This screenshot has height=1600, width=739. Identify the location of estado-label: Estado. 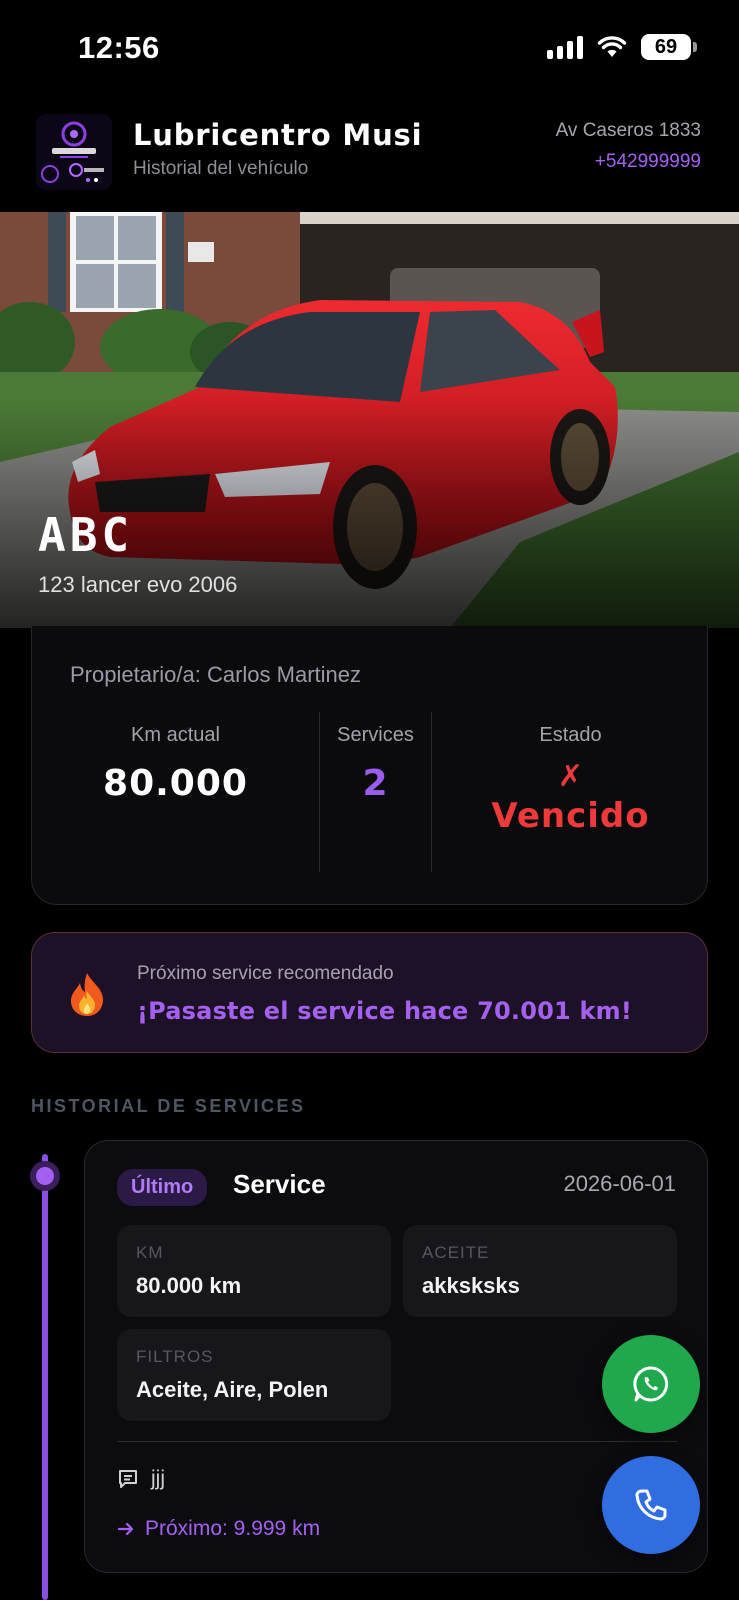
(570, 735).